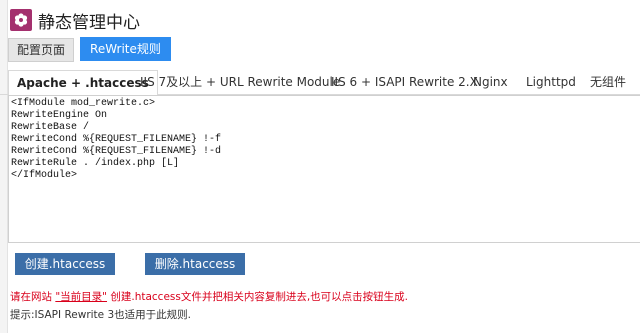  What do you see at coordinates (130, 264) in the screenshot?
I see `action-button-group: 创建.htaccess 删除.htaccess` at bounding box center [130, 264].